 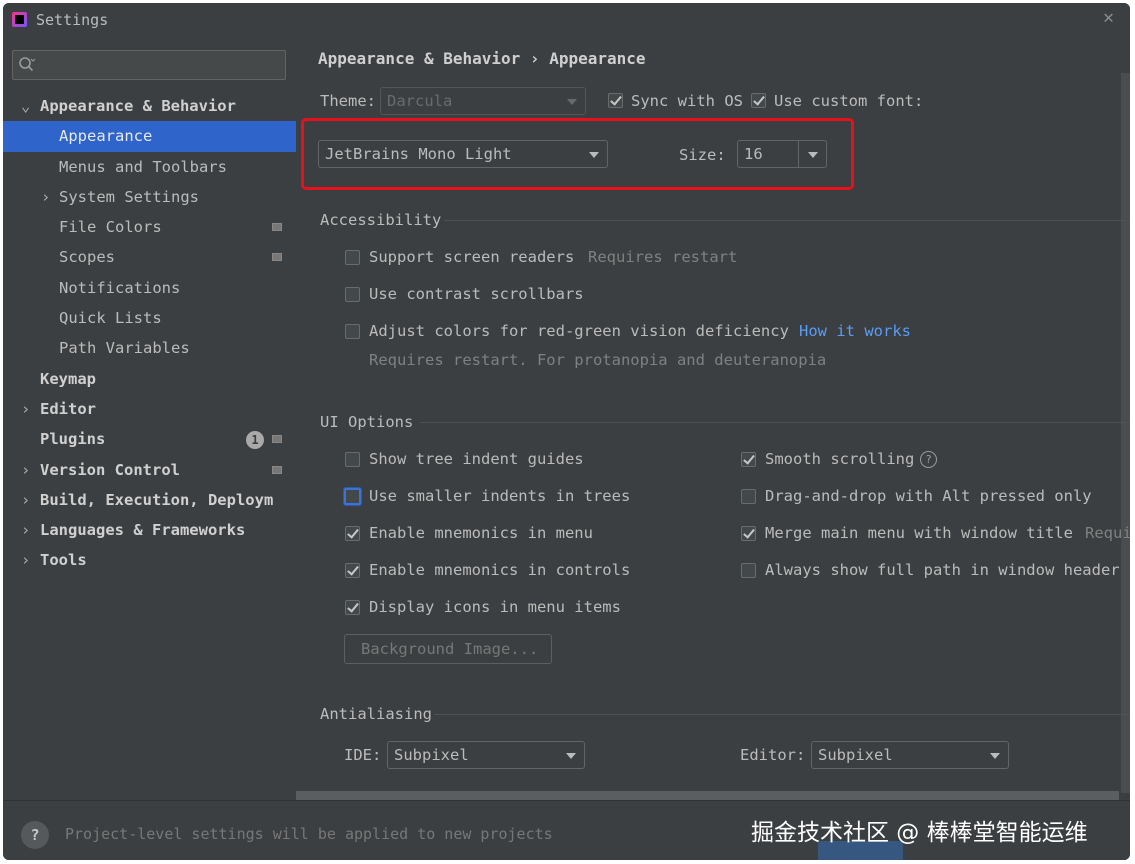 I want to click on merge-menu-checkbox, so click(x=748, y=533).